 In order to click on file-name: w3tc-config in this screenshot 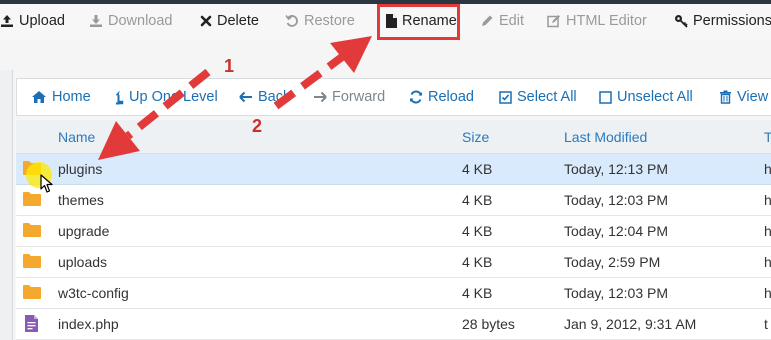, I will do `click(93, 293)`.